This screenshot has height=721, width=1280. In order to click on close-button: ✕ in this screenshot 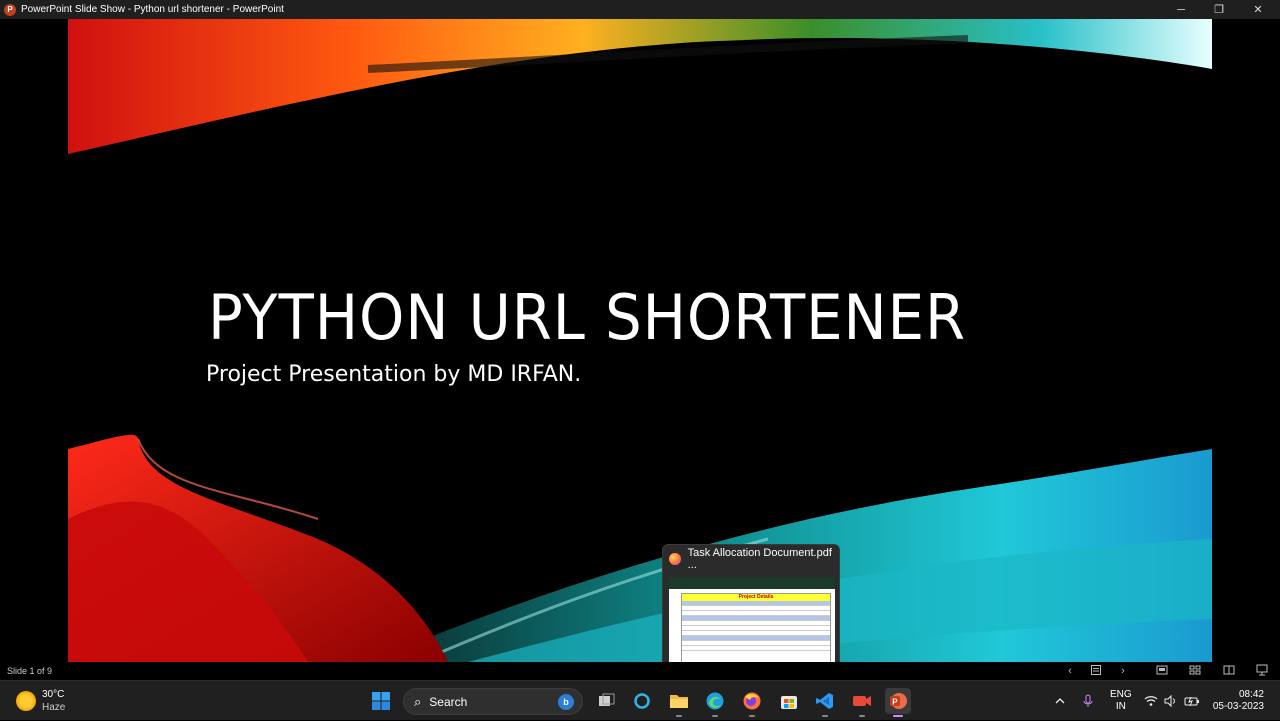, I will do `click(1258, 9)`.